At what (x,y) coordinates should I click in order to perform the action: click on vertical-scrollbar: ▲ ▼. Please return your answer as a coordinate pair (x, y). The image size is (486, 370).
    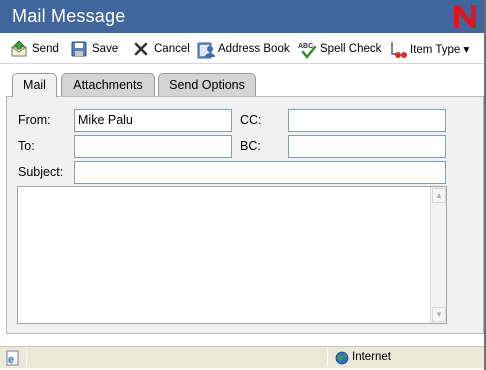
    Looking at the image, I should click on (438, 255).